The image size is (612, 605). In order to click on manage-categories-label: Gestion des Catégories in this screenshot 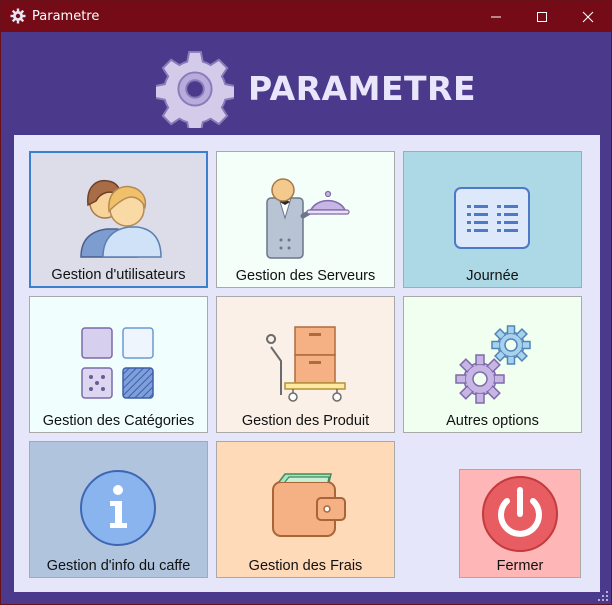, I will do `click(118, 421)`.